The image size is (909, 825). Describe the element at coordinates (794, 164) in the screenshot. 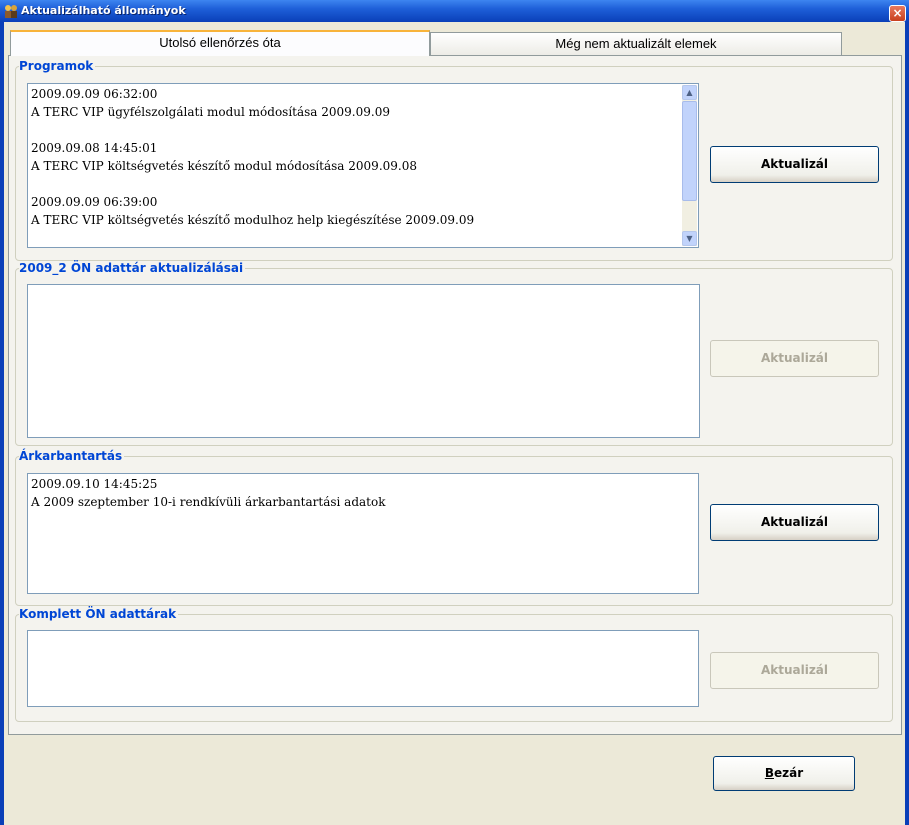

I see `programok-aktualizal-button: Aktualizál` at that location.